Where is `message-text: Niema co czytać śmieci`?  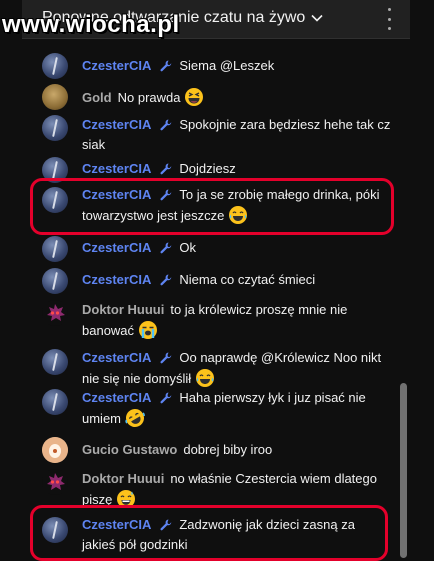 message-text: Niema co czytać śmieci is located at coordinates (247, 279).